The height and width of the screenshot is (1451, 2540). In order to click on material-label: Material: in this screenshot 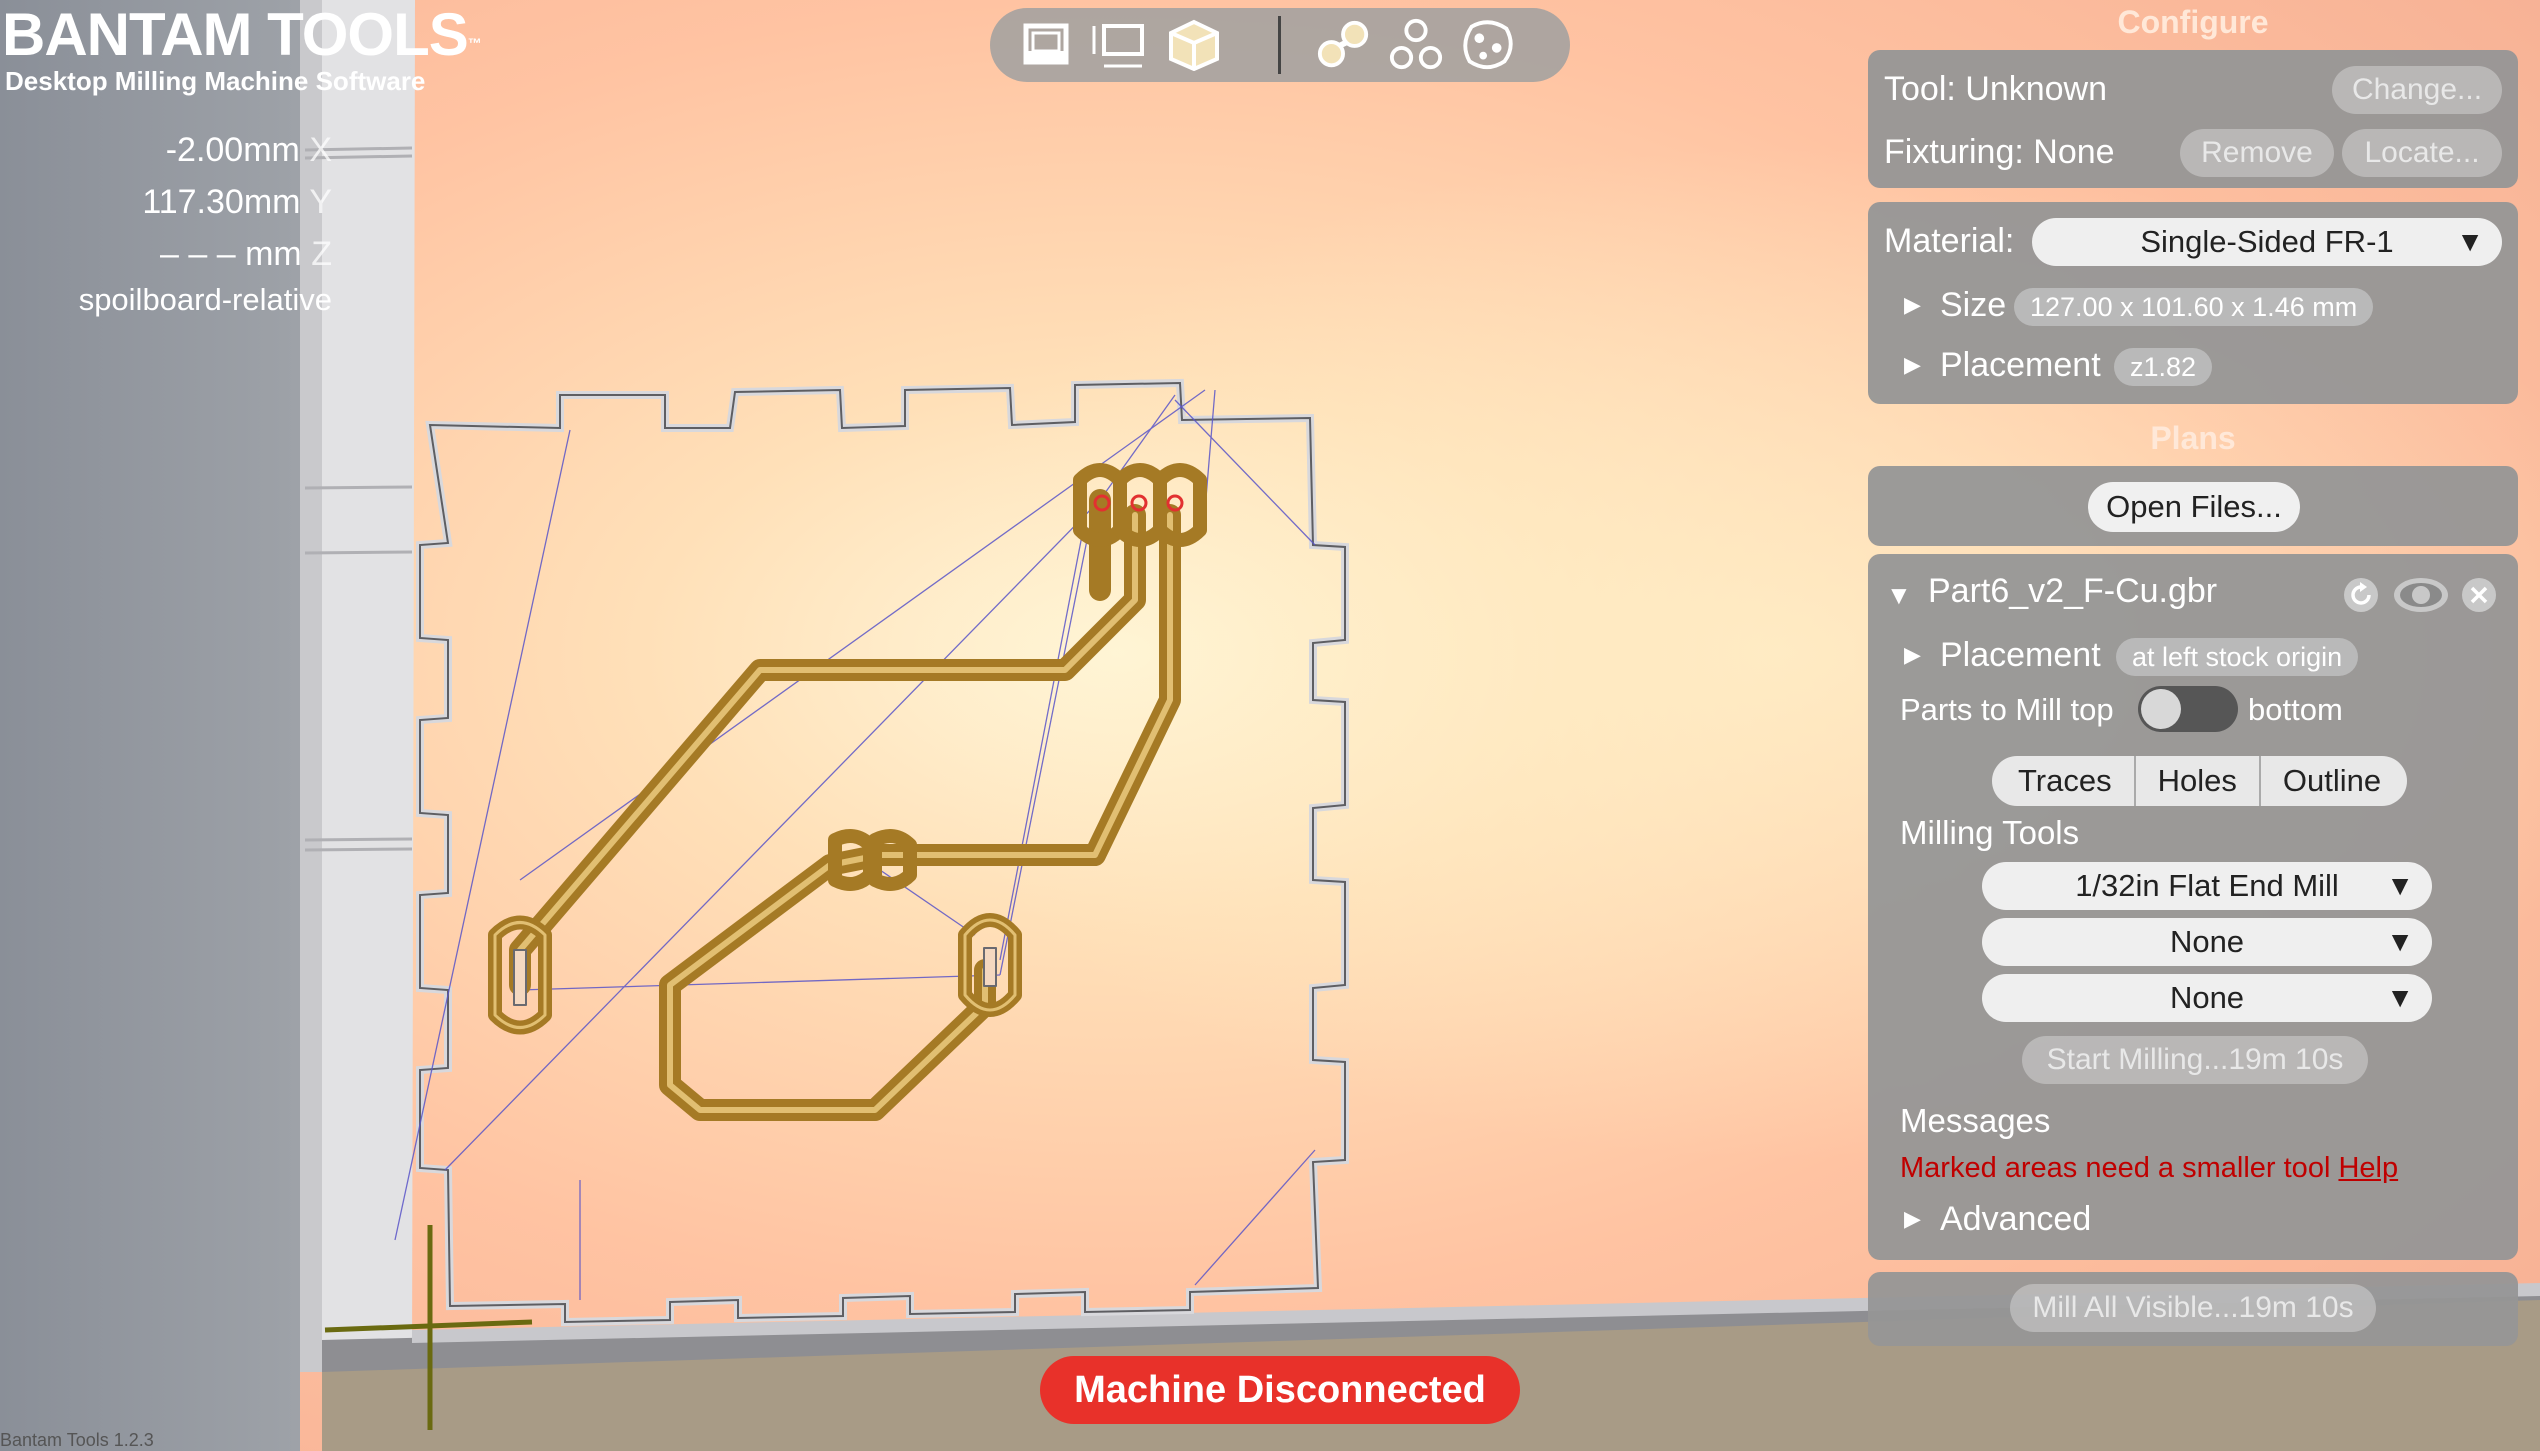, I will do `click(1949, 241)`.